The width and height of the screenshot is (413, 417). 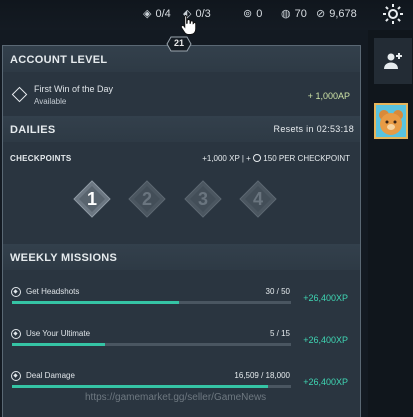 I want to click on level-badge: 21, so click(x=179, y=44).